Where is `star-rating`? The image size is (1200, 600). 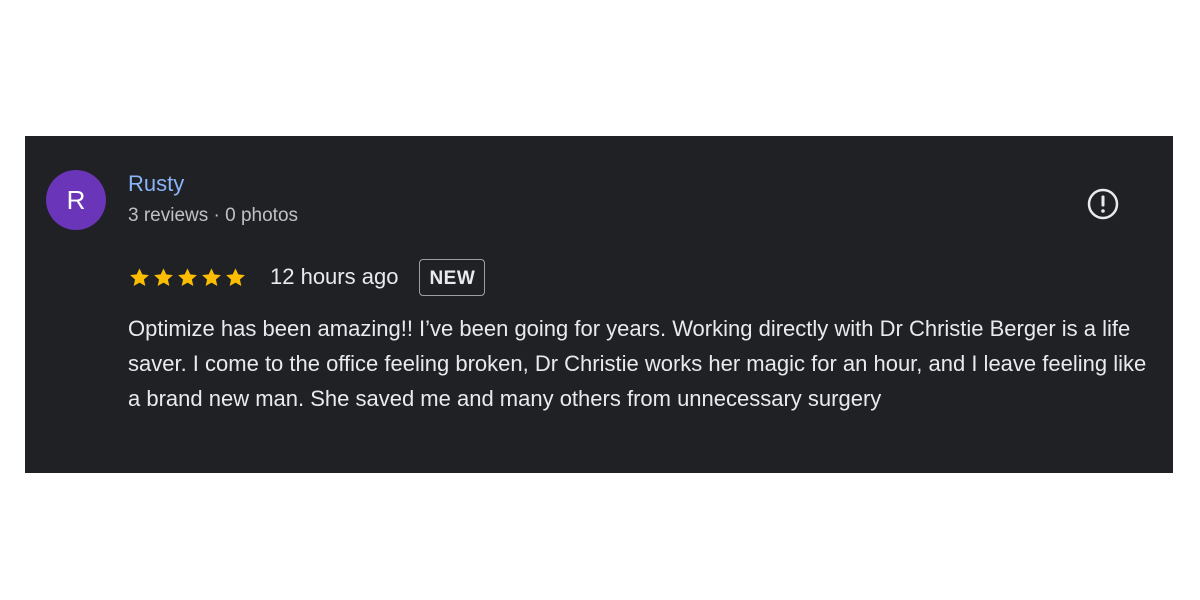
star-rating is located at coordinates (187, 277).